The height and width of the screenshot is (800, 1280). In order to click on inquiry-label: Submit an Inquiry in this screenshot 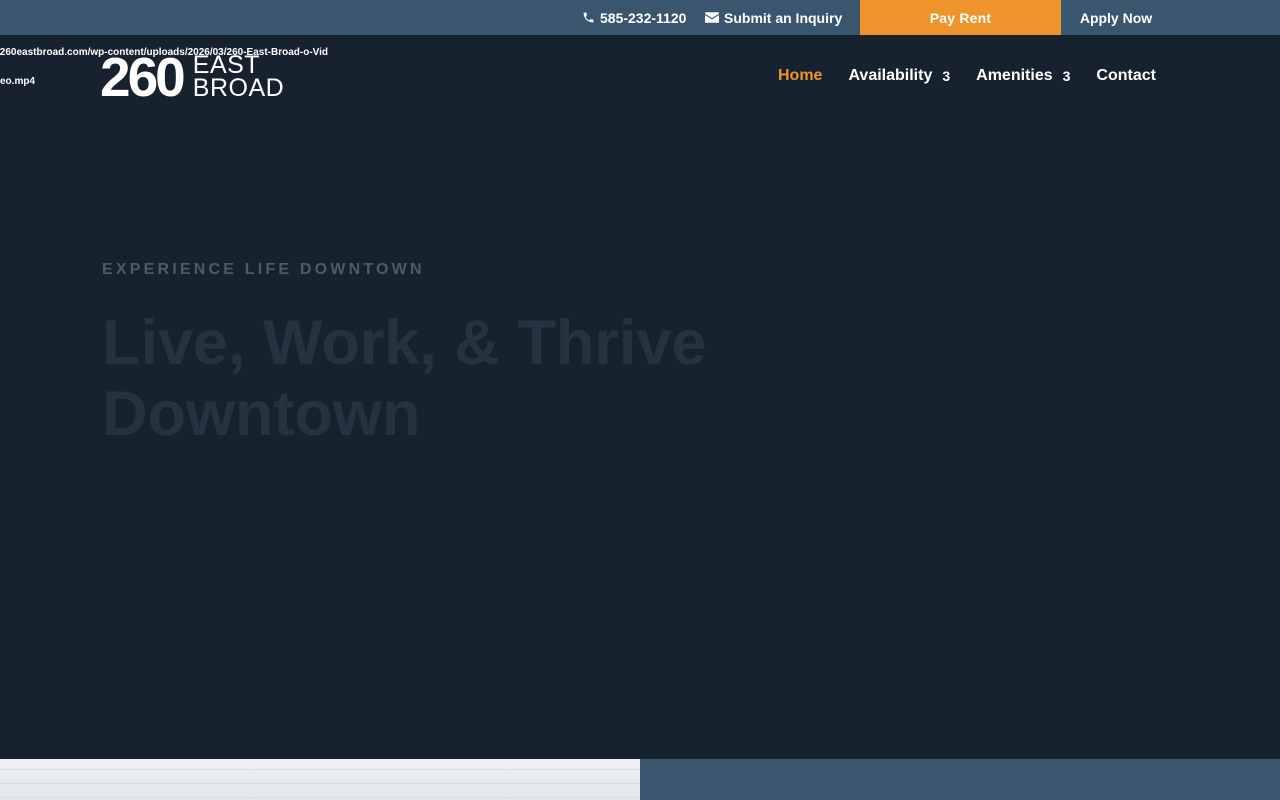, I will do `click(783, 17)`.